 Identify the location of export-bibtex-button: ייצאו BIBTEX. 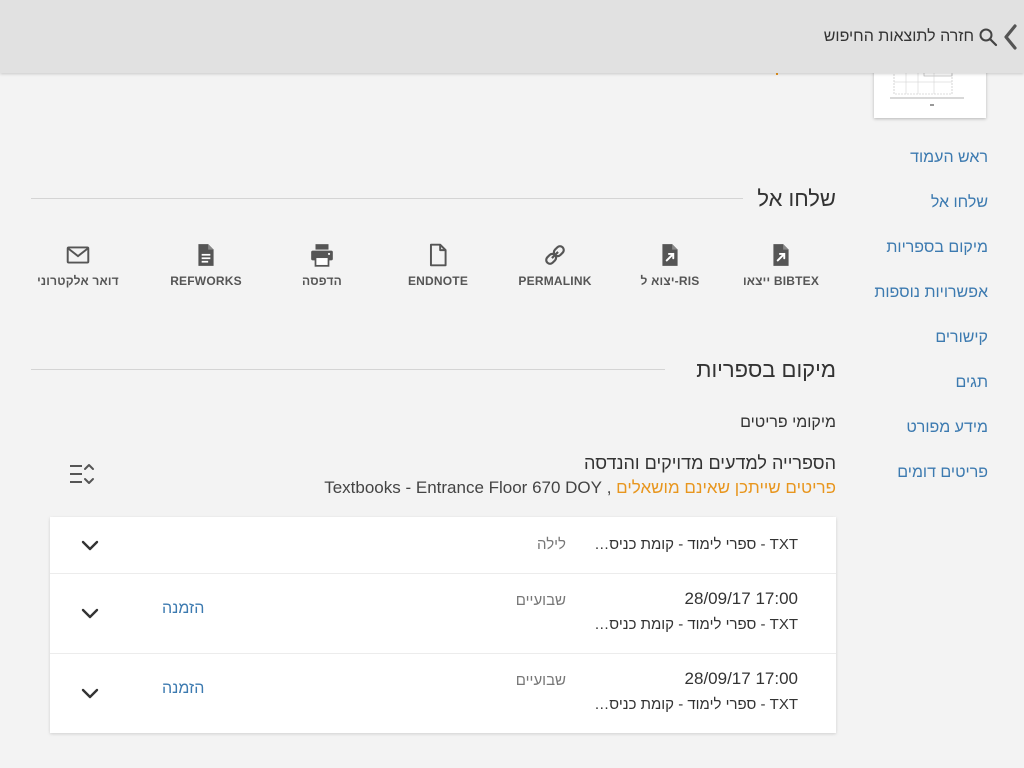
(781, 265).